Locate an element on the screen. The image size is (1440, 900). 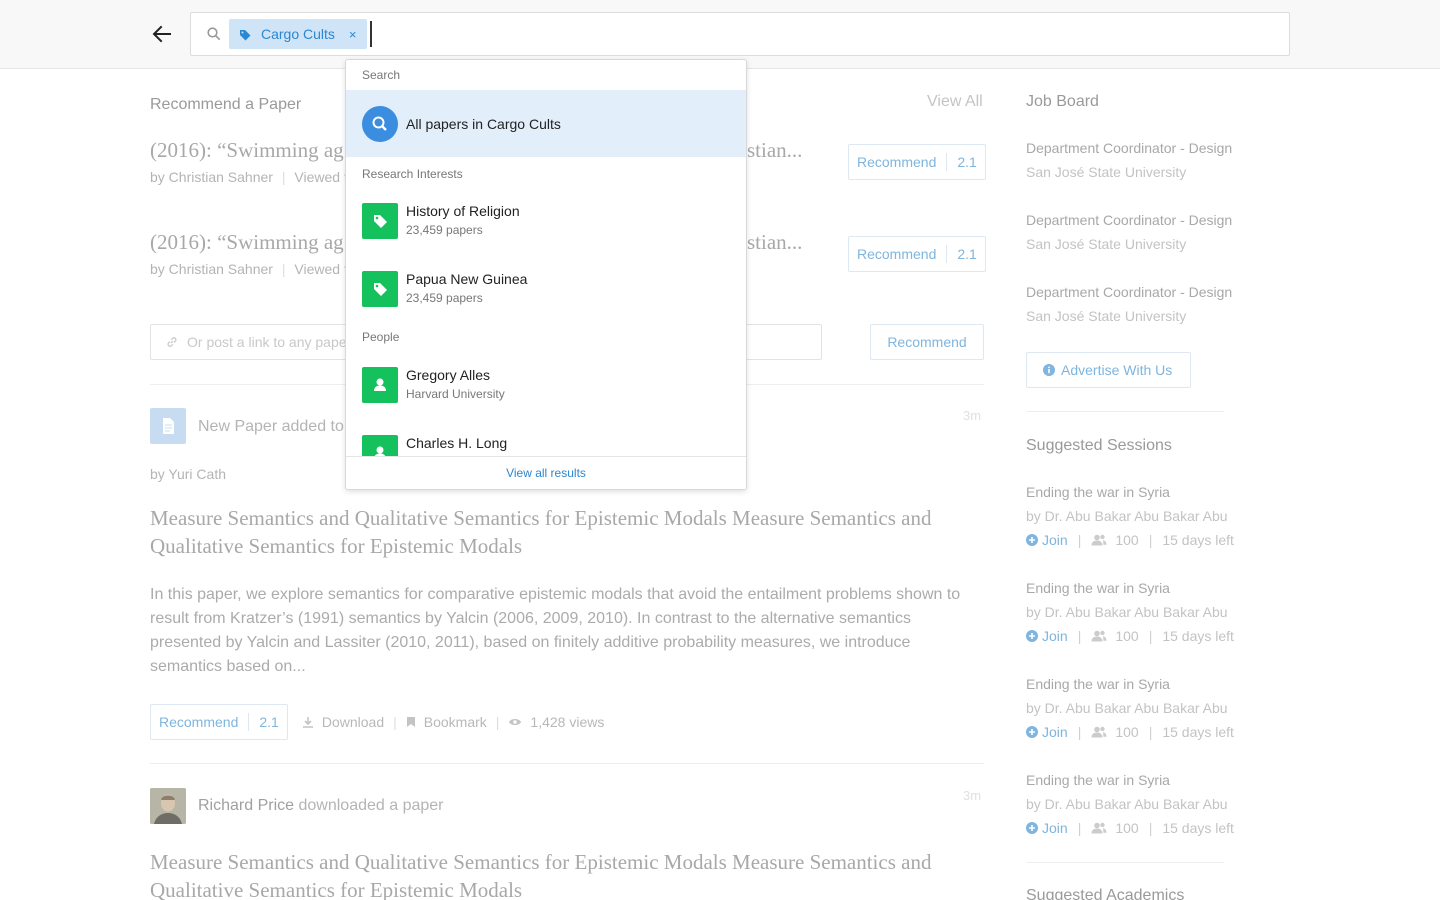
back-arrow-icon is located at coordinates (162, 34).